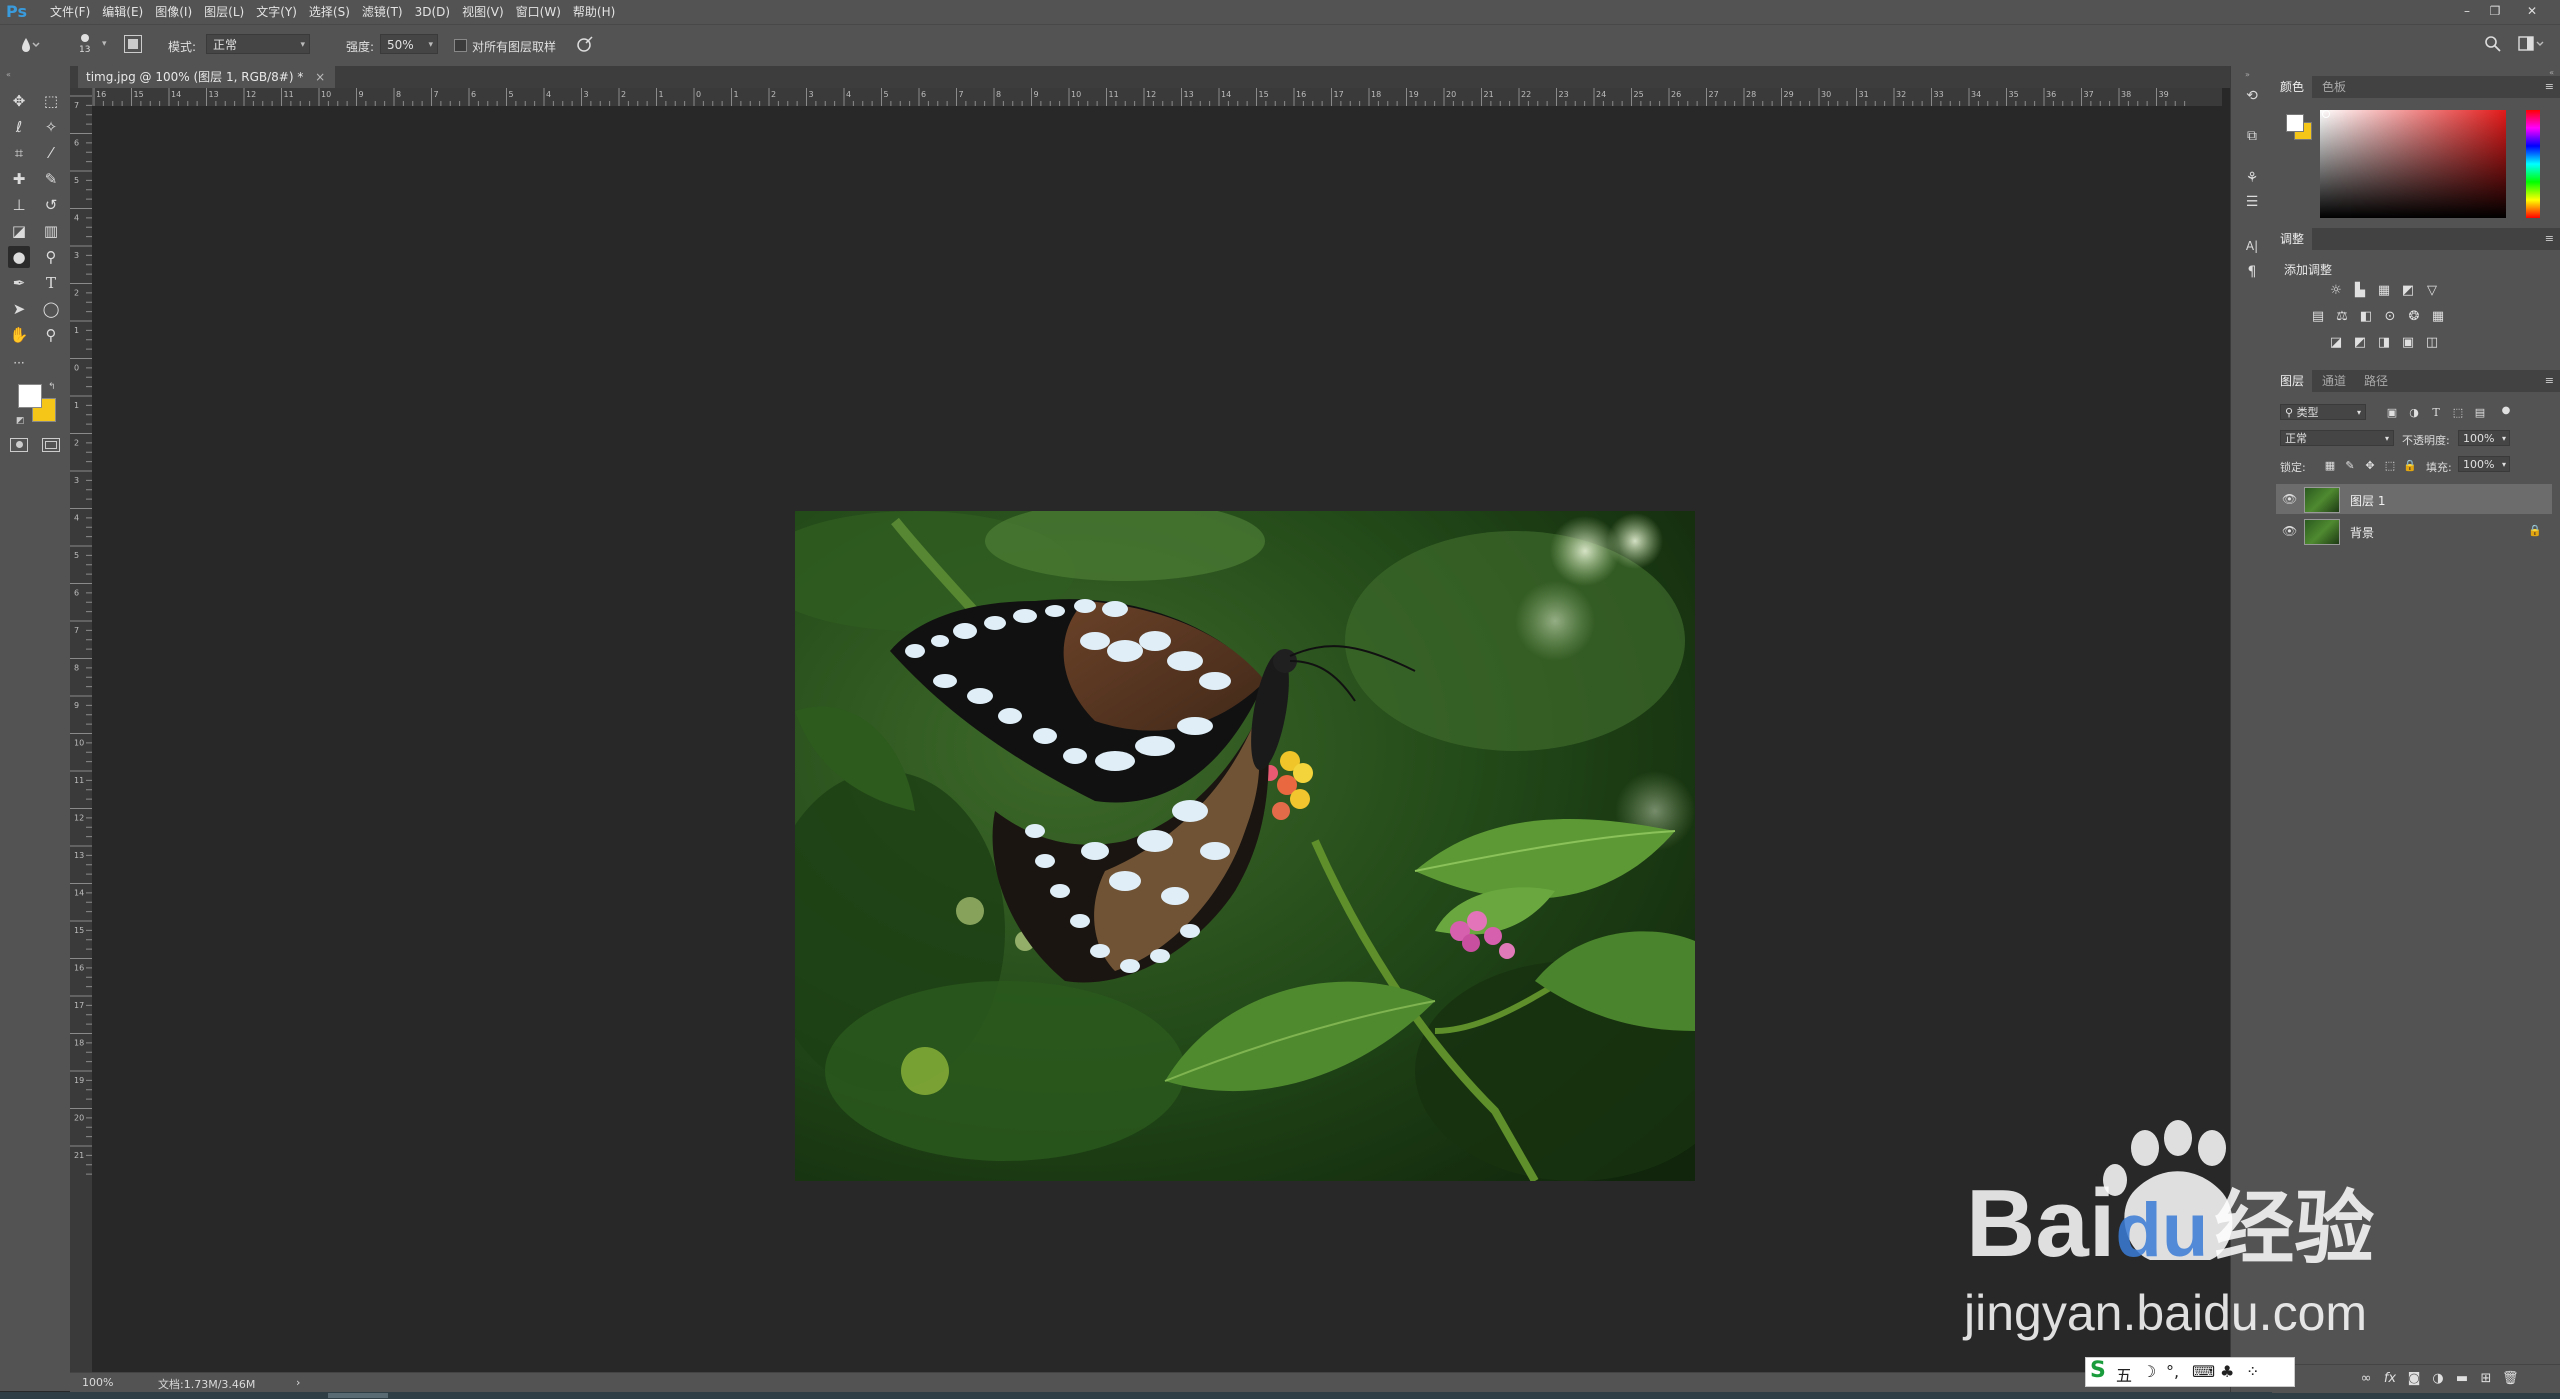 The image size is (2560, 1399). What do you see at coordinates (2252, 136) in the screenshot?
I see `clone-source-panel-icon: ⧉` at bounding box center [2252, 136].